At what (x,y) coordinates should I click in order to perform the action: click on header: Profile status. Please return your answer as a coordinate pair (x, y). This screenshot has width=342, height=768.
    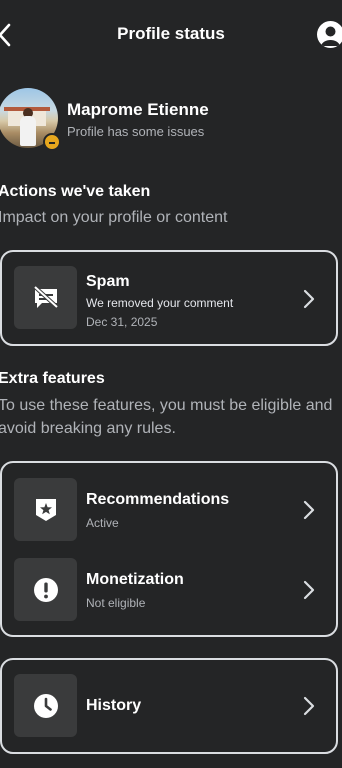
    Looking at the image, I should click on (171, 35).